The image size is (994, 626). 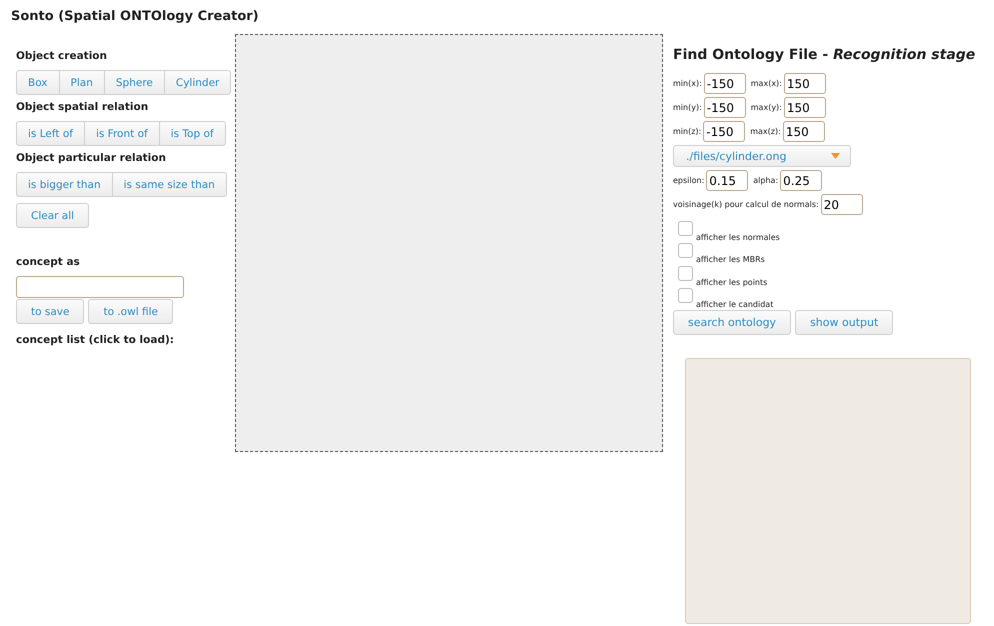 What do you see at coordinates (766, 107) in the screenshot?
I see `field-label: max(y):` at bounding box center [766, 107].